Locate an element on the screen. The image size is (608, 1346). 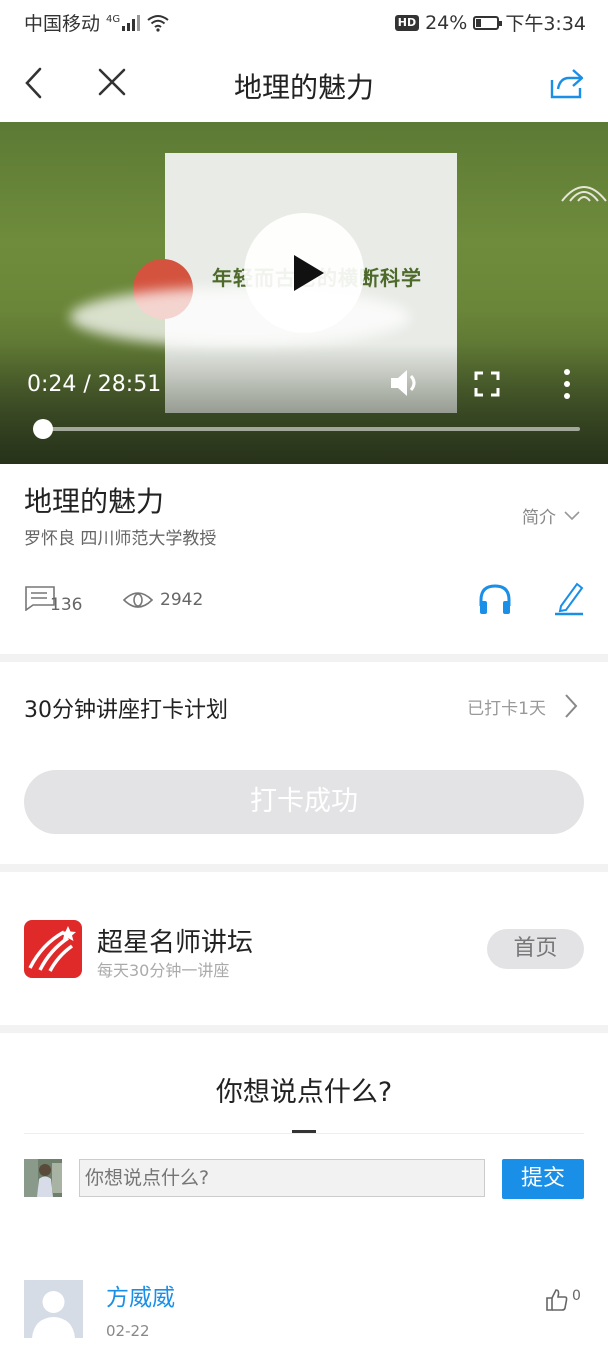
lecture-title: 地理的魅力 is located at coordinates (94, 501).